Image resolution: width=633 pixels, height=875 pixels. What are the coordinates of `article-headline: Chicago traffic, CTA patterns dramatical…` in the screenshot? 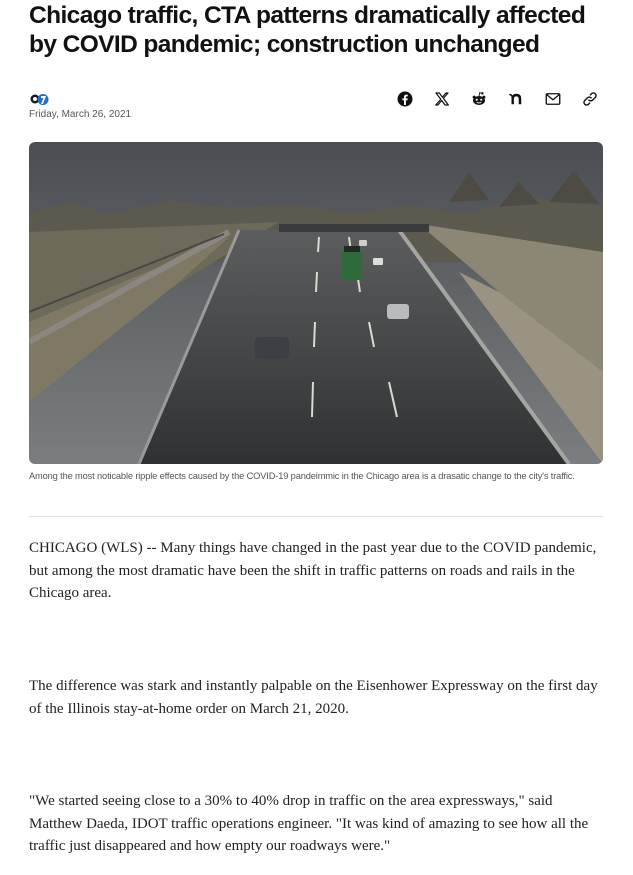 It's located at (307, 30).